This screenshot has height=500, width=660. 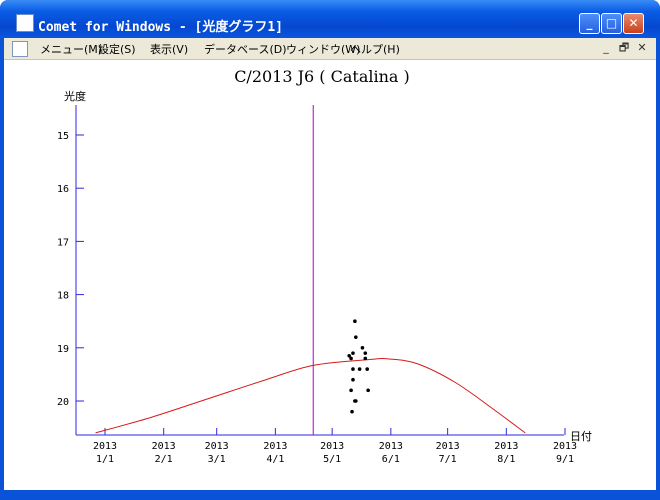 What do you see at coordinates (105, 459) in the screenshot?
I see `x-tick-date: 1/1` at bounding box center [105, 459].